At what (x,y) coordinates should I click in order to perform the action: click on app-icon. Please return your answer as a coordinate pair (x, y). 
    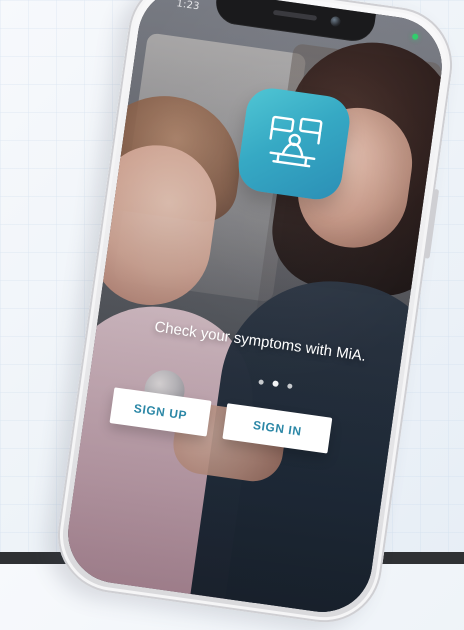
    Looking at the image, I should click on (294, 144).